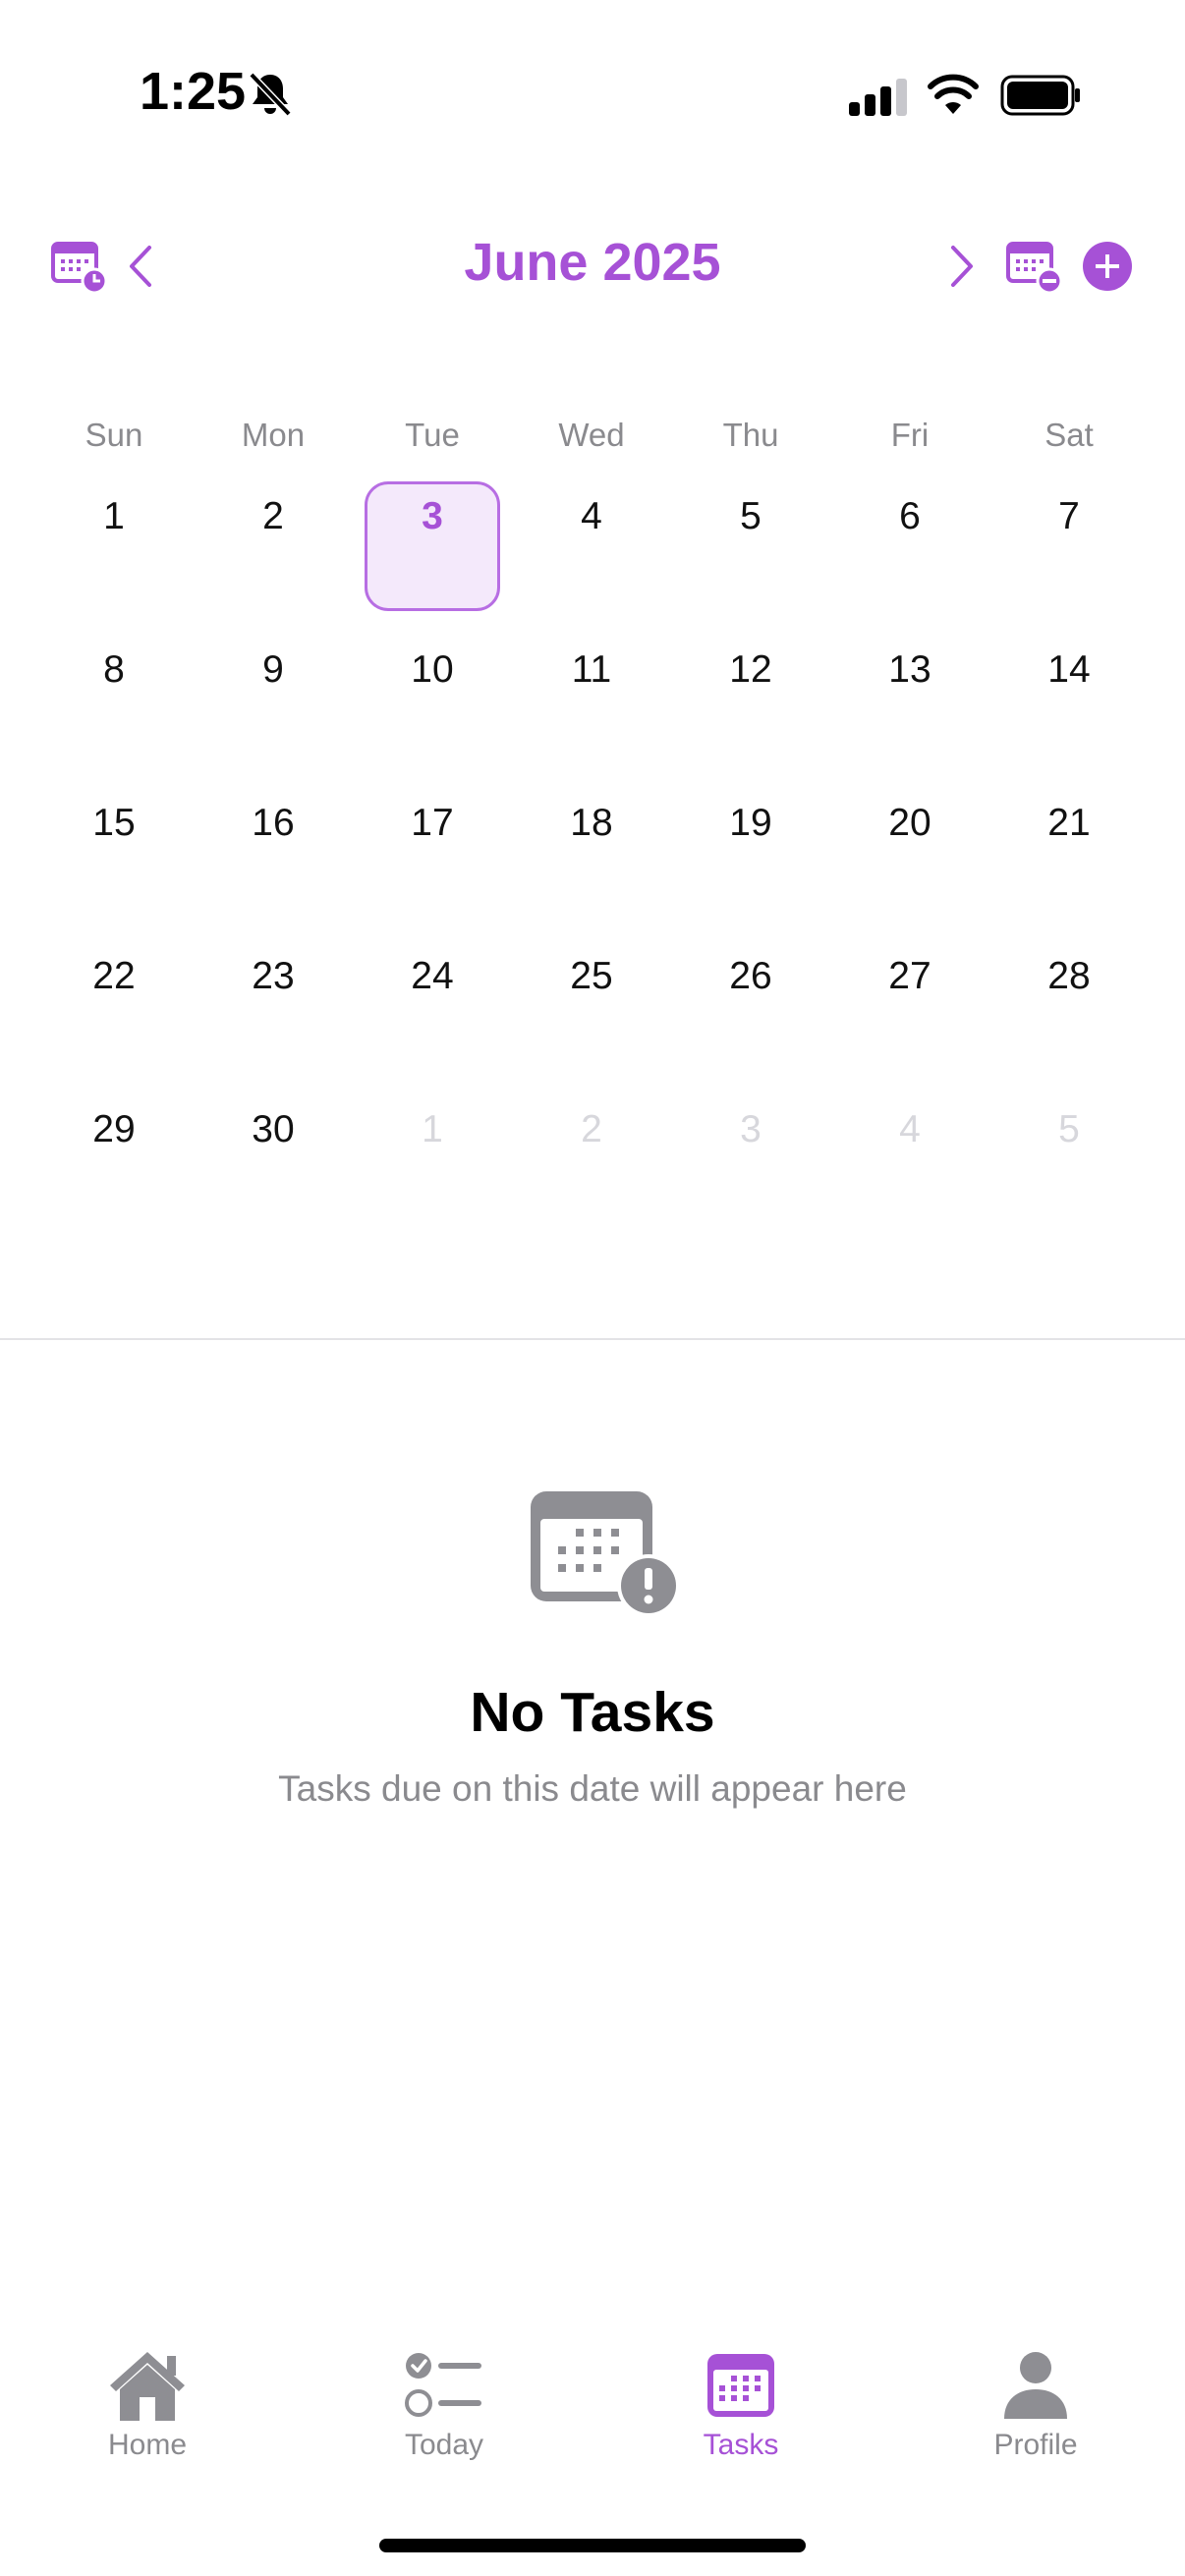  What do you see at coordinates (963, 266) in the screenshot?
I see `chevron-right-icon` at bounding box center [963, 266].